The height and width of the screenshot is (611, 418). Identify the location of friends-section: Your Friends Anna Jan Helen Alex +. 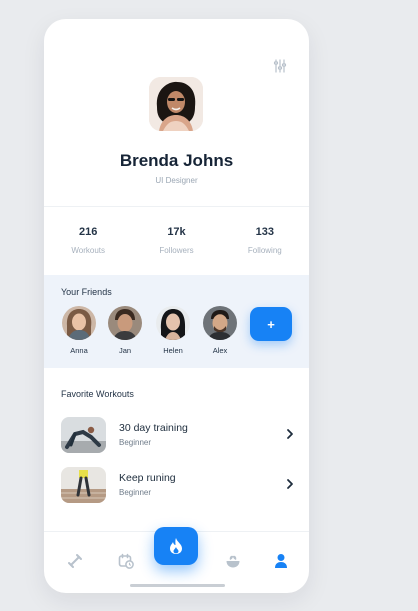
(176, 321).